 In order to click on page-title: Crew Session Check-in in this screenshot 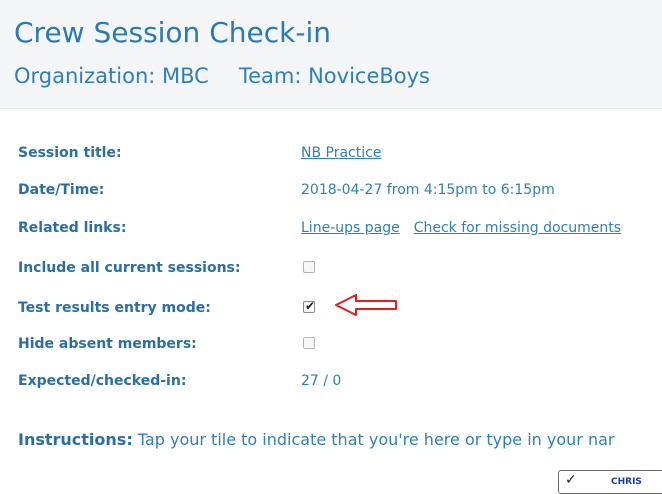, I will do `click(172, 32)`.